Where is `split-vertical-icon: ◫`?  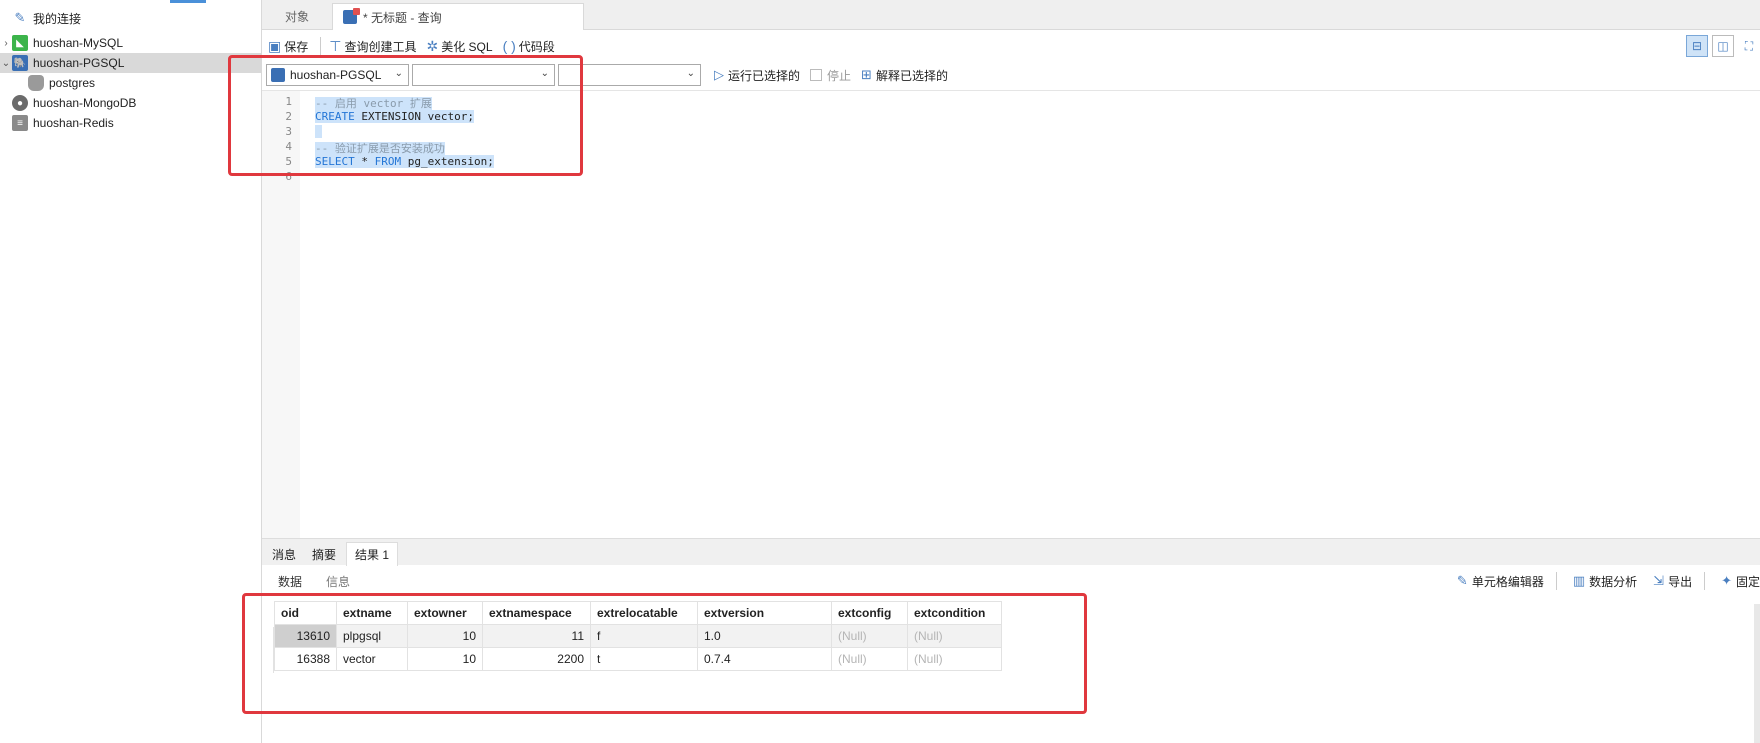 split-vertical-icon: ◫ is located at coordinates (1723, 46).